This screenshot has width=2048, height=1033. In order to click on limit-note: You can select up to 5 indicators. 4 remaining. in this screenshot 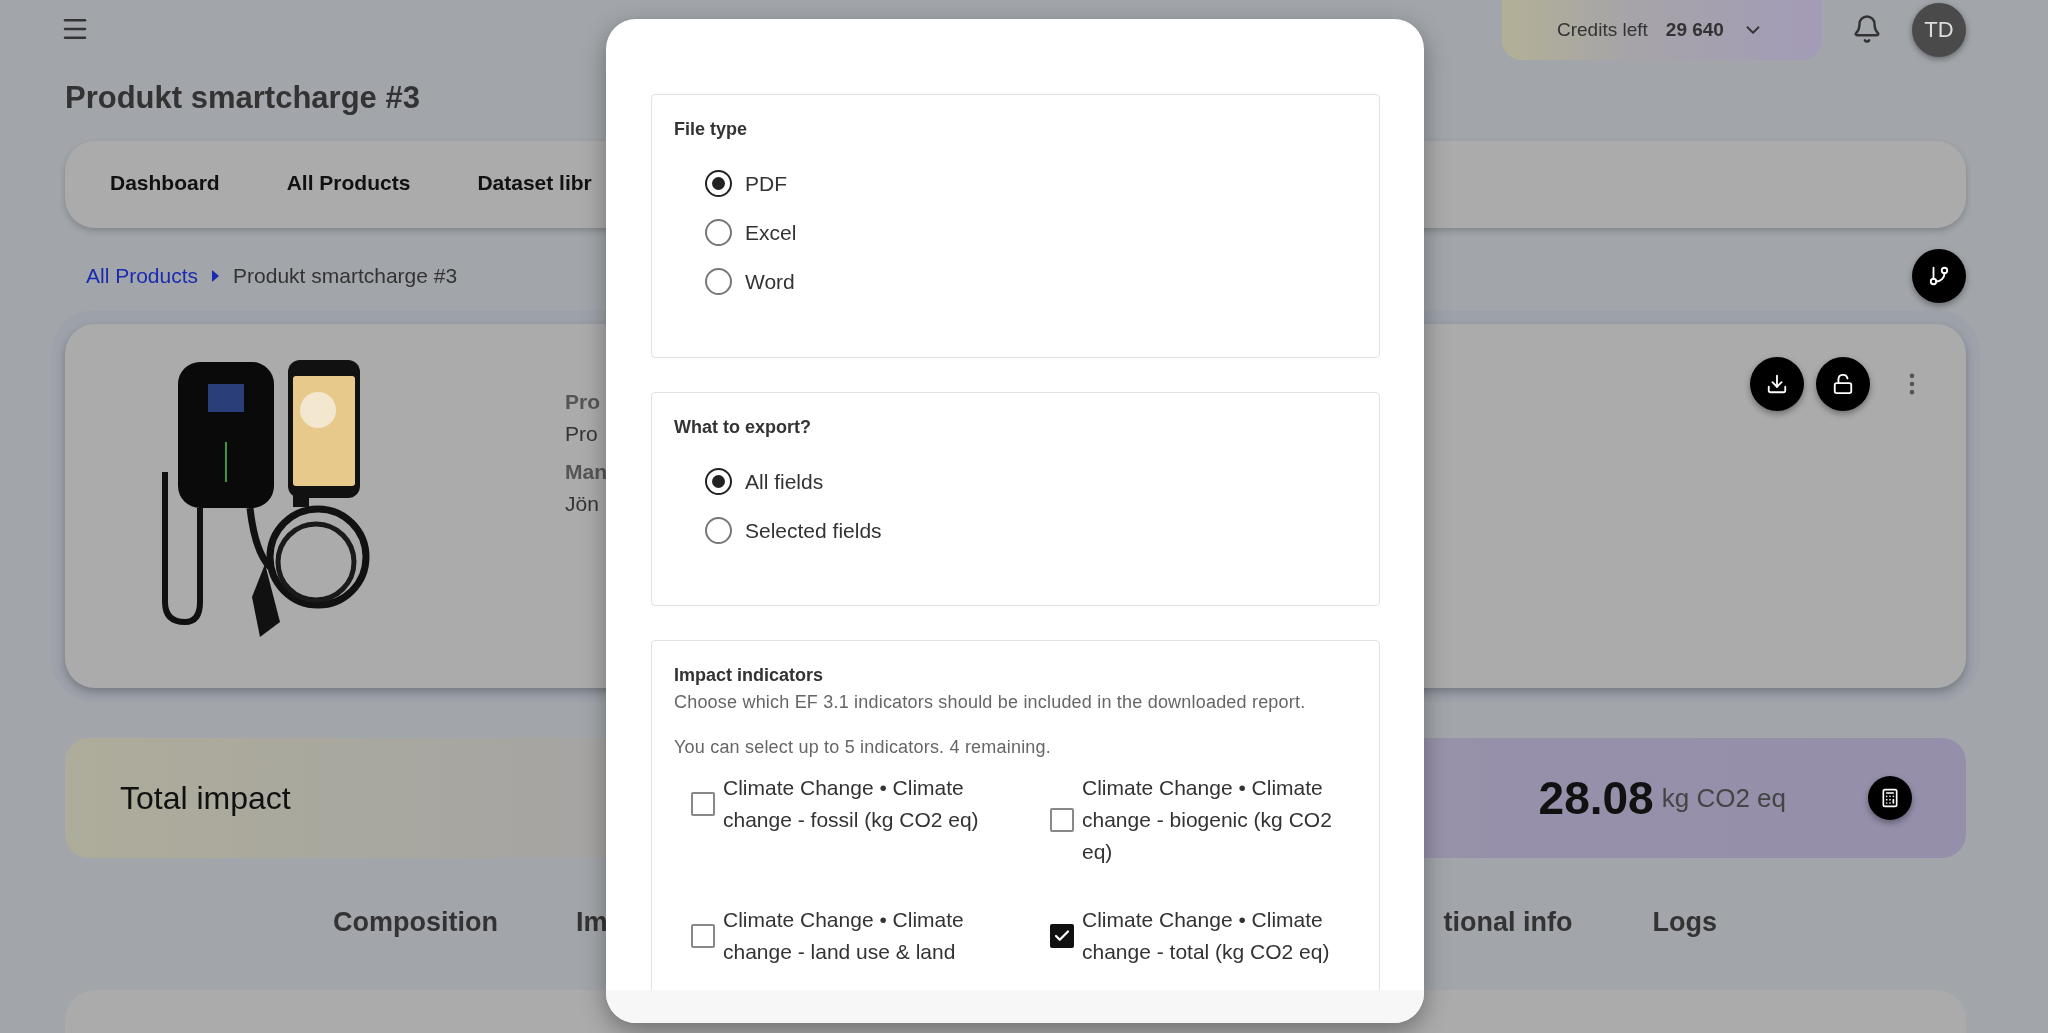, I will do `click(863, 747)`.